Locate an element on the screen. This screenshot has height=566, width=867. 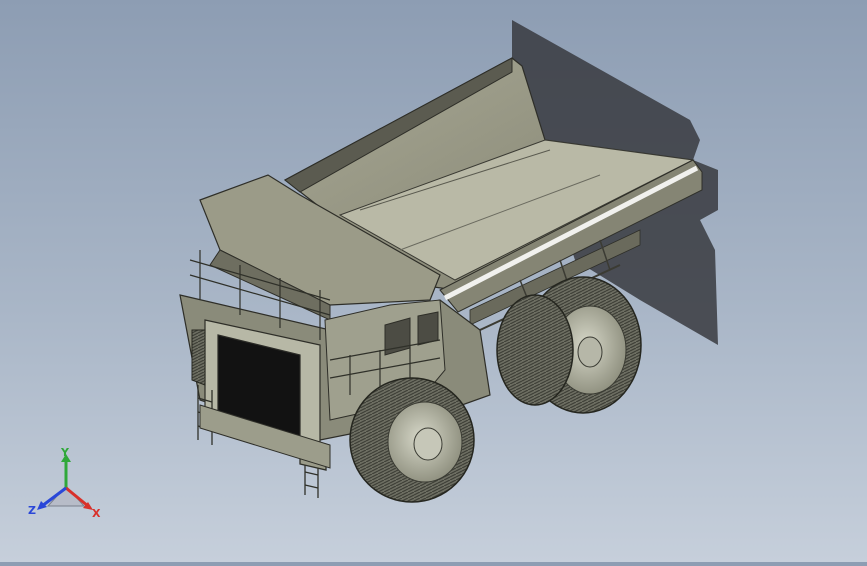
x-axis-label: X is located at coordinates (96, 513).